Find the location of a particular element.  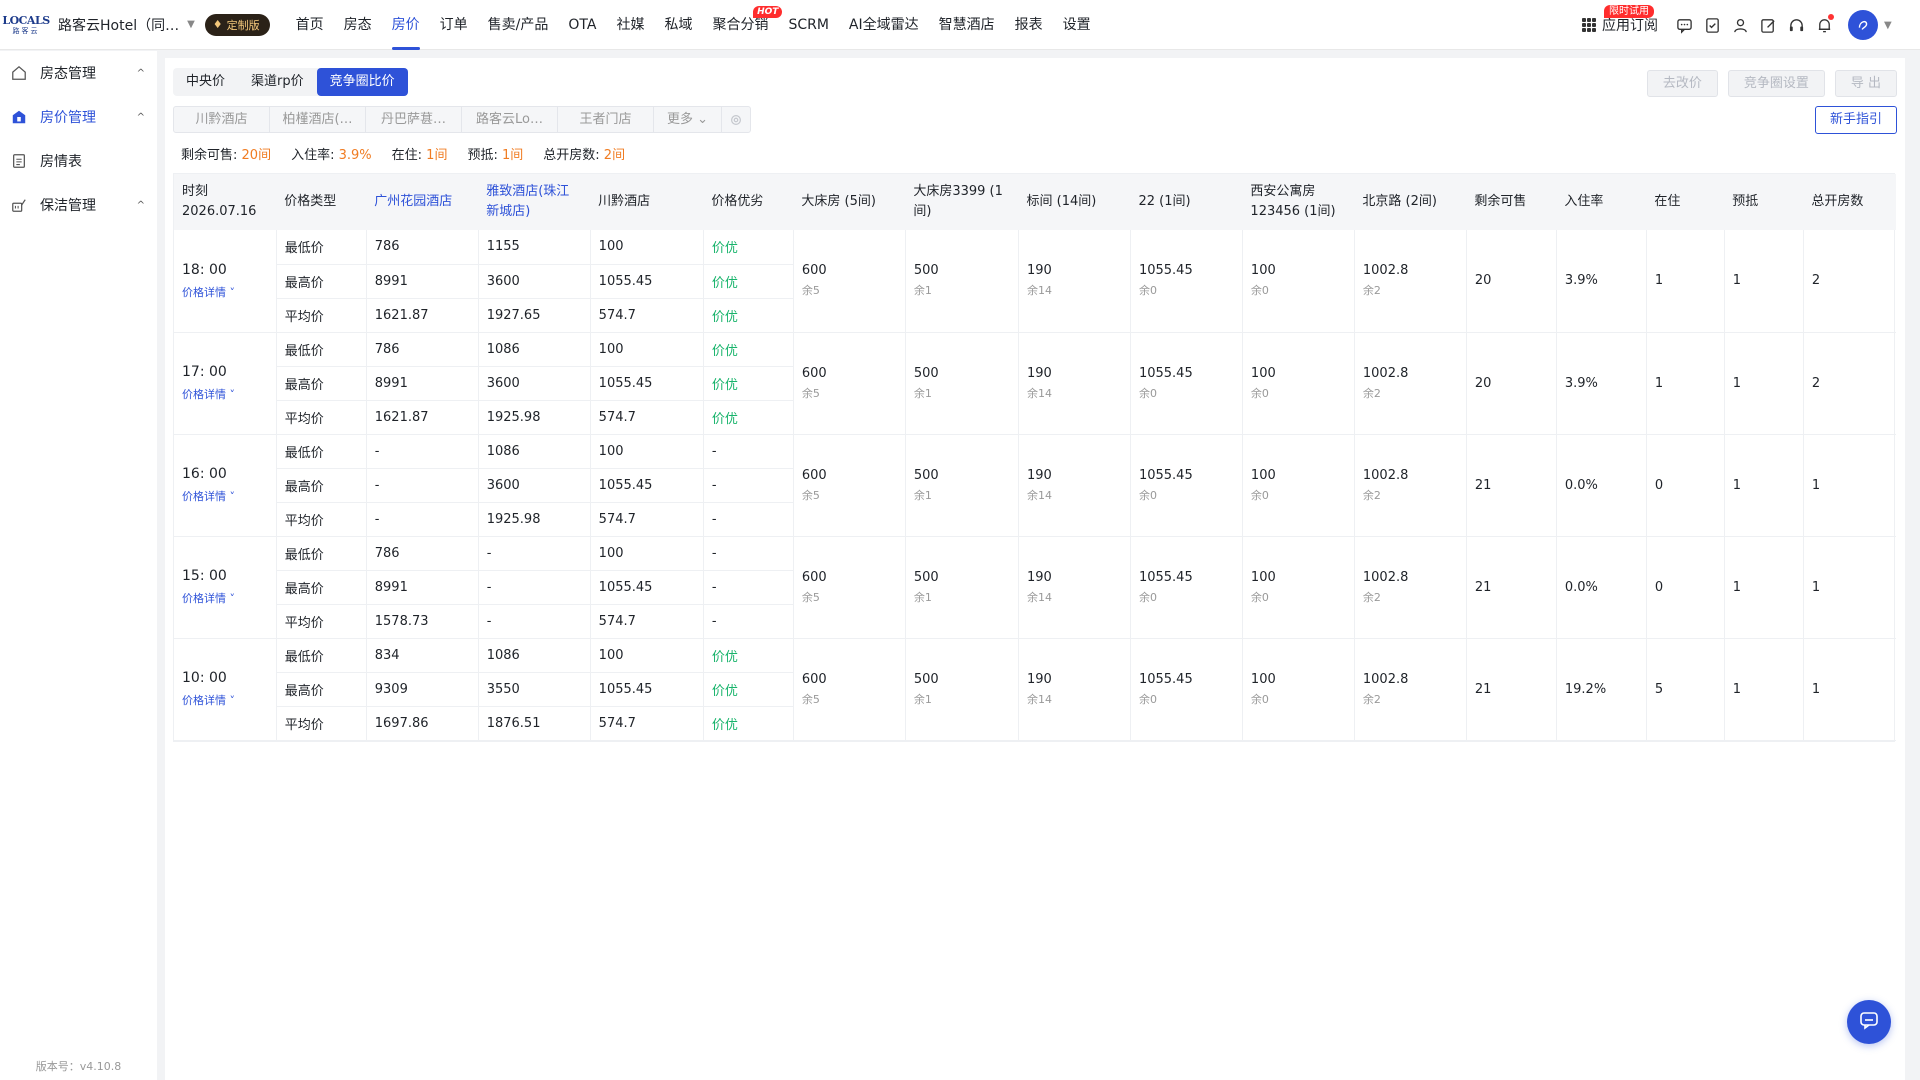

app-subscribe-button: 应用订阅 限时试用 is located at coordinates (1620, 20).